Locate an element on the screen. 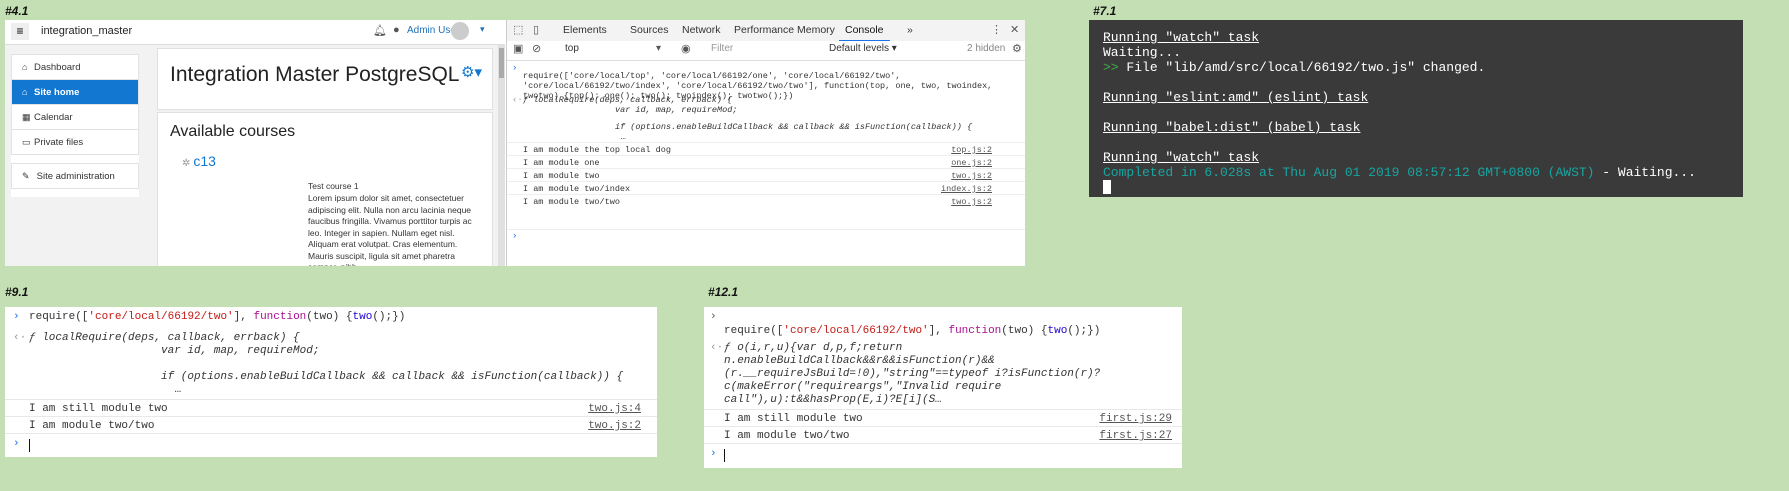 This screenshot has width=1789, height=491. tab-network: Network is located at coordinates (701, 30).